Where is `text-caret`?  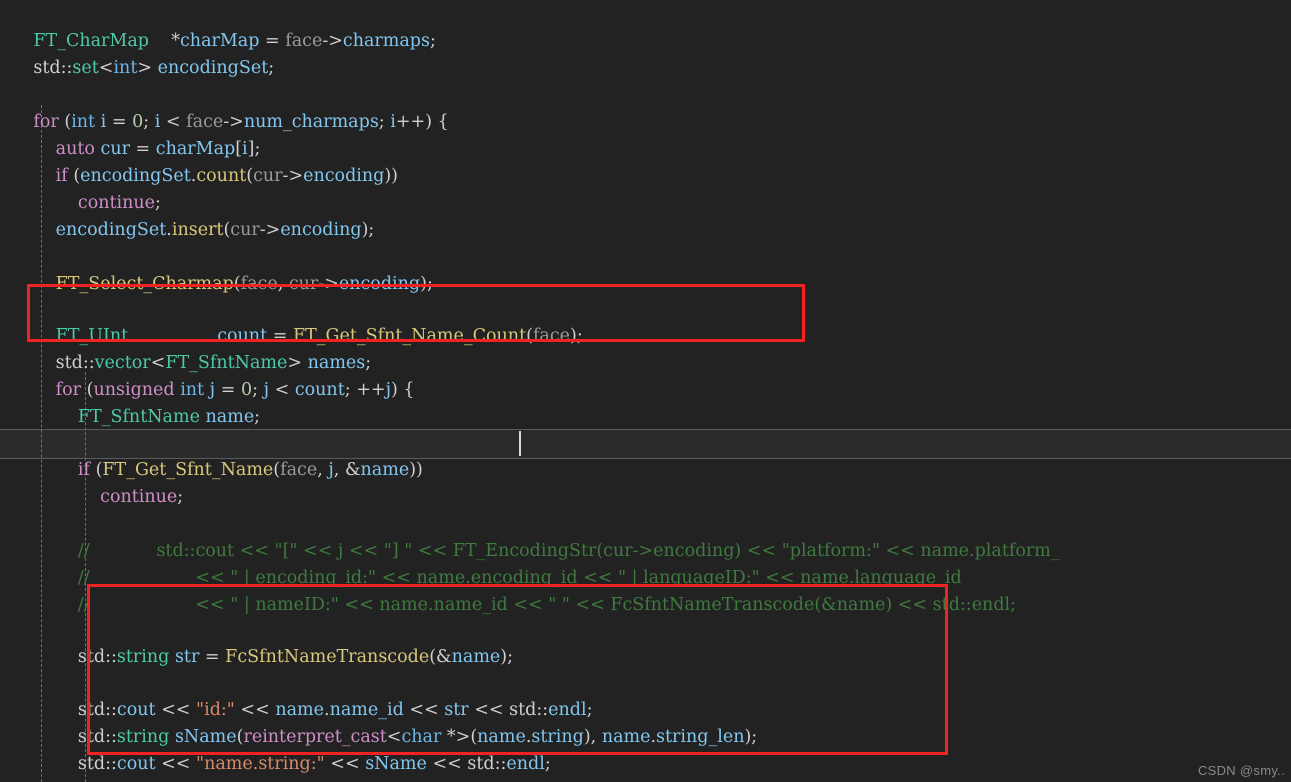
text-caret is located at coordinates (520, 443).